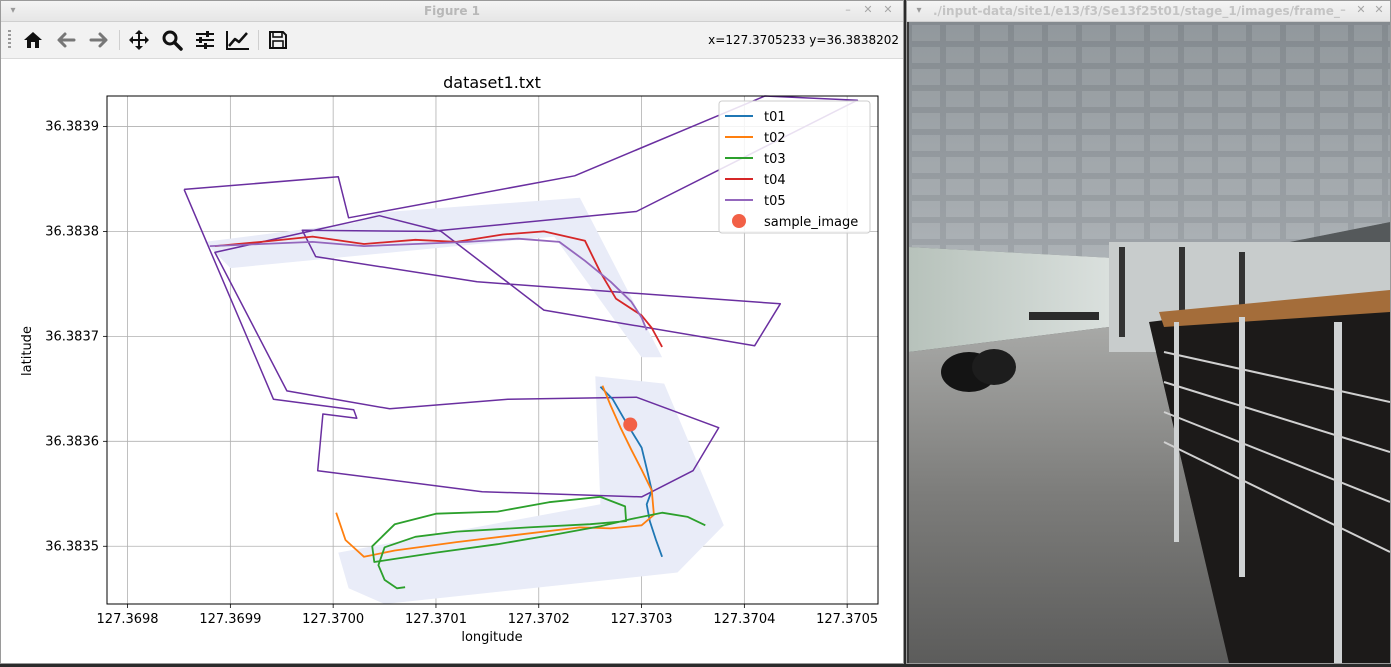  What do you see at coordinates (9, 40) in the screenshot?
I see `toolbar-grip` at bounding box center [9, 40].